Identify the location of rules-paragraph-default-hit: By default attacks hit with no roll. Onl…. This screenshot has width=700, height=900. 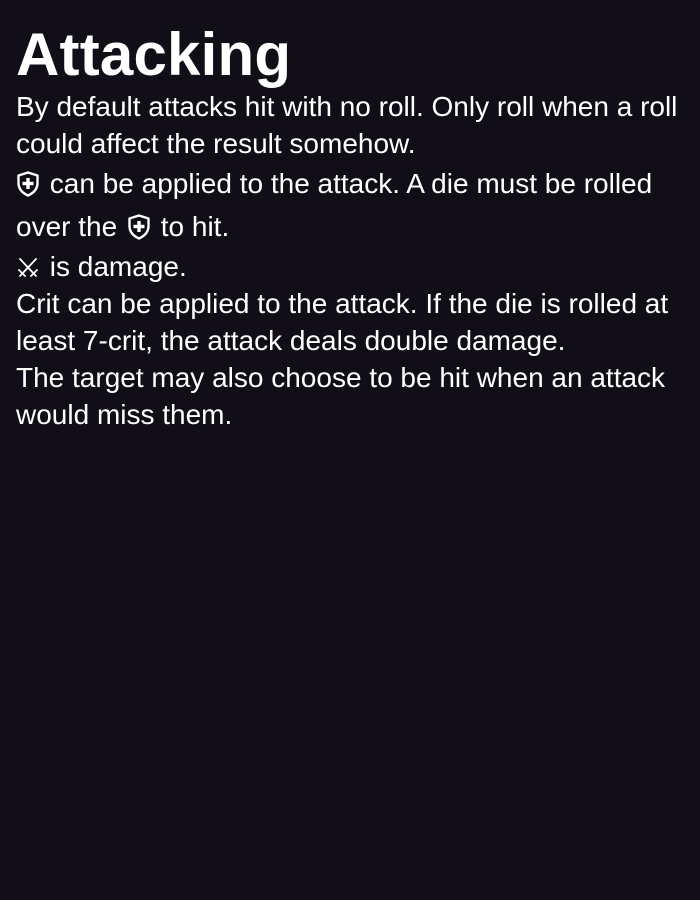
(347, 125).